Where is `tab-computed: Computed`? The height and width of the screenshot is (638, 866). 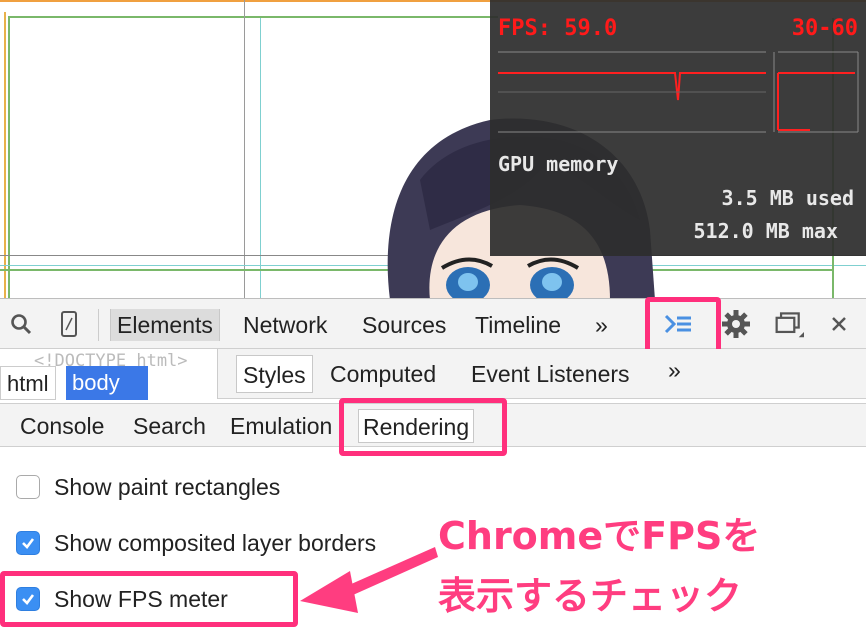
tab-computed: Computed is located at coordinates (383, 374).